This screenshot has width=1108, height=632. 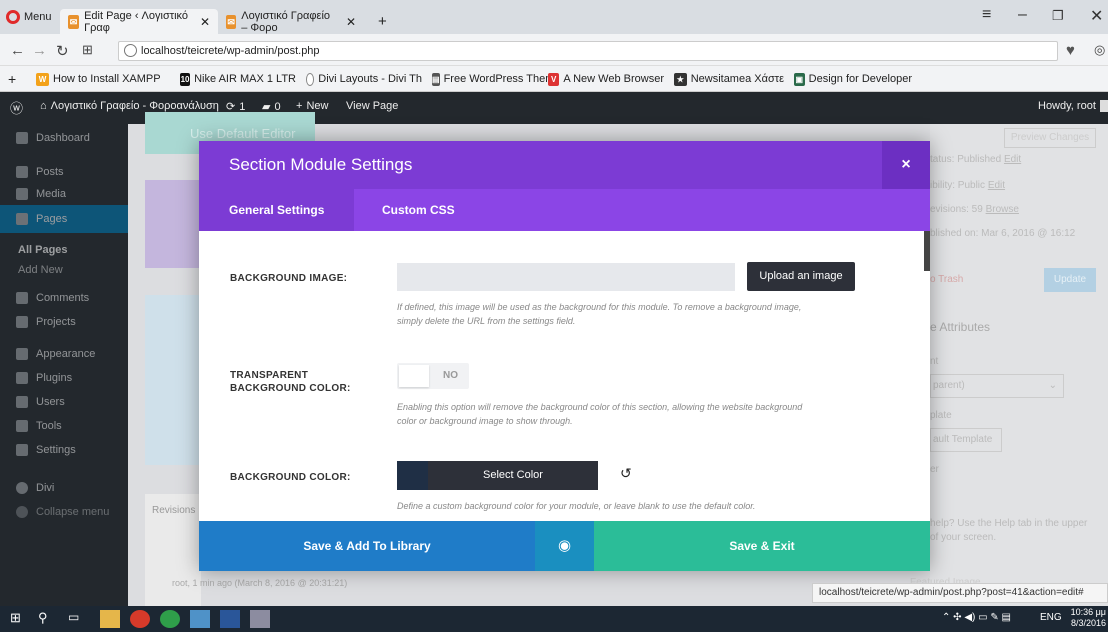 What do you see at coordinates (367, 546) in the screenshot?
I see `save-add-library-button: Save & Add To Library` at bounding box center [367, 546].